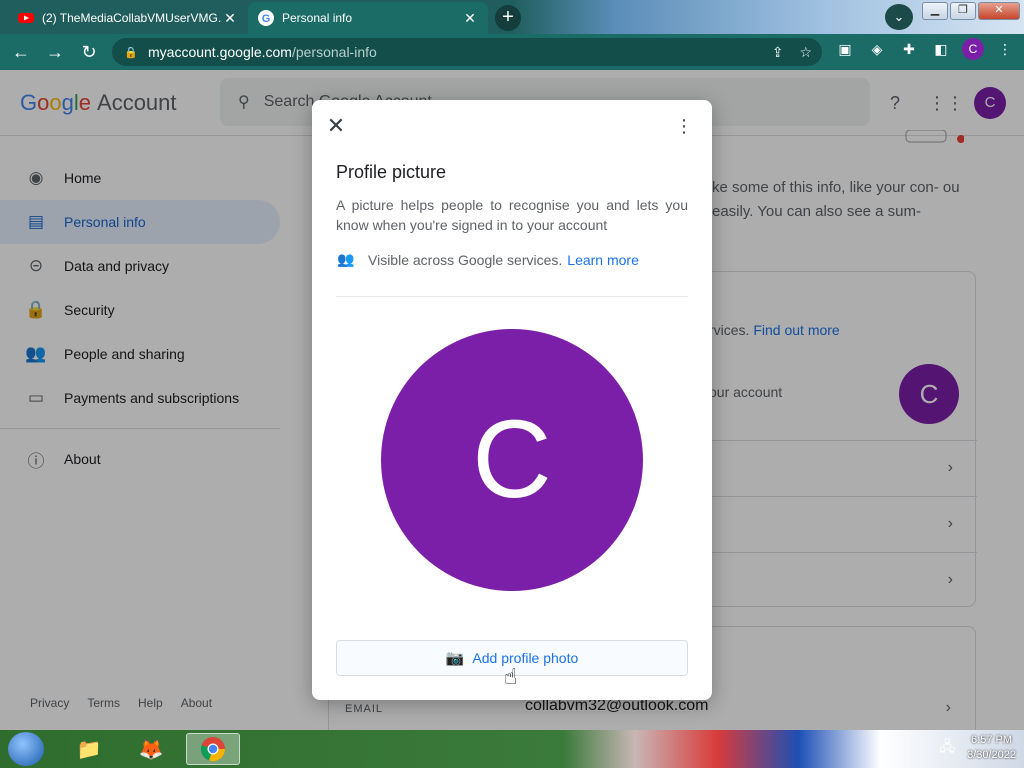 This screenshot has width=1024, height=768. What do you see at coordinates (999, 11) in the screenshot?
I see `window-close-button: ✕` at bounding box center [999, 11].